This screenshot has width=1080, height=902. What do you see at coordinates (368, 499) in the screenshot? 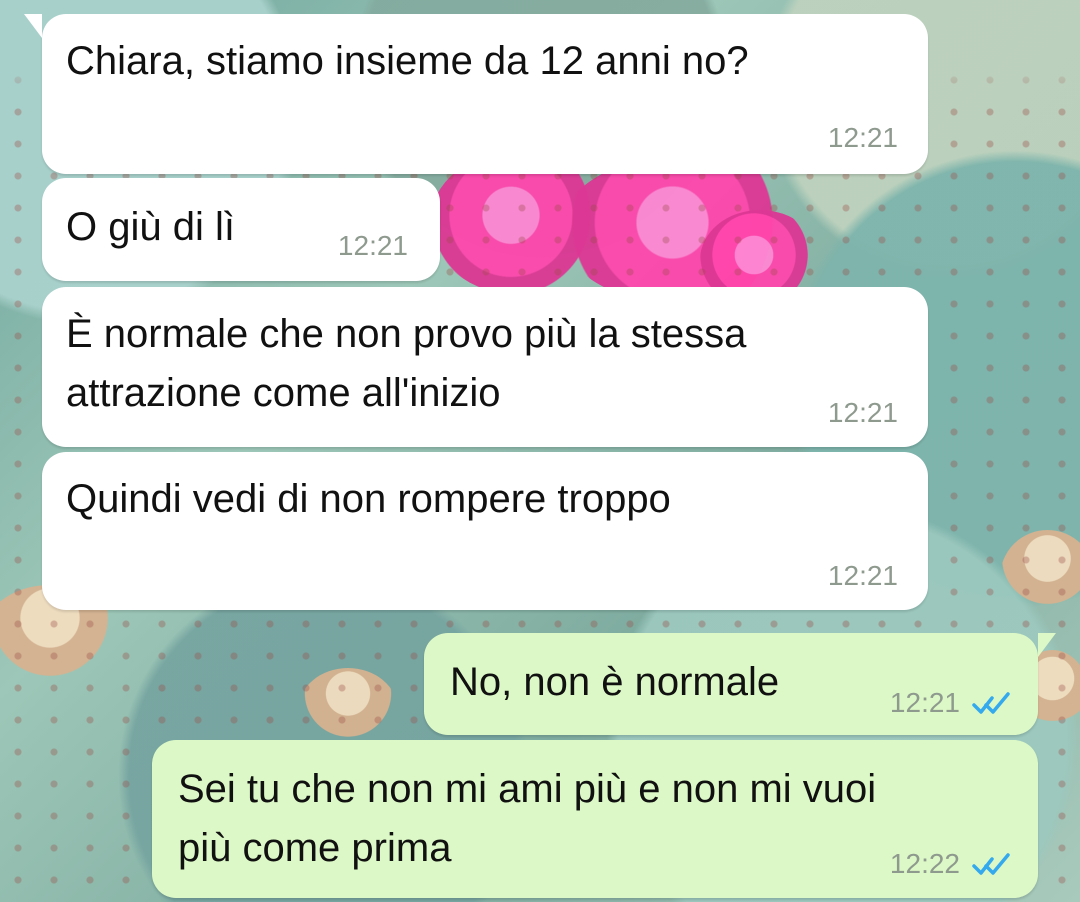
I see `message-text: Quindi vedi di non rompere troppo` at bounding box center [368, 499].